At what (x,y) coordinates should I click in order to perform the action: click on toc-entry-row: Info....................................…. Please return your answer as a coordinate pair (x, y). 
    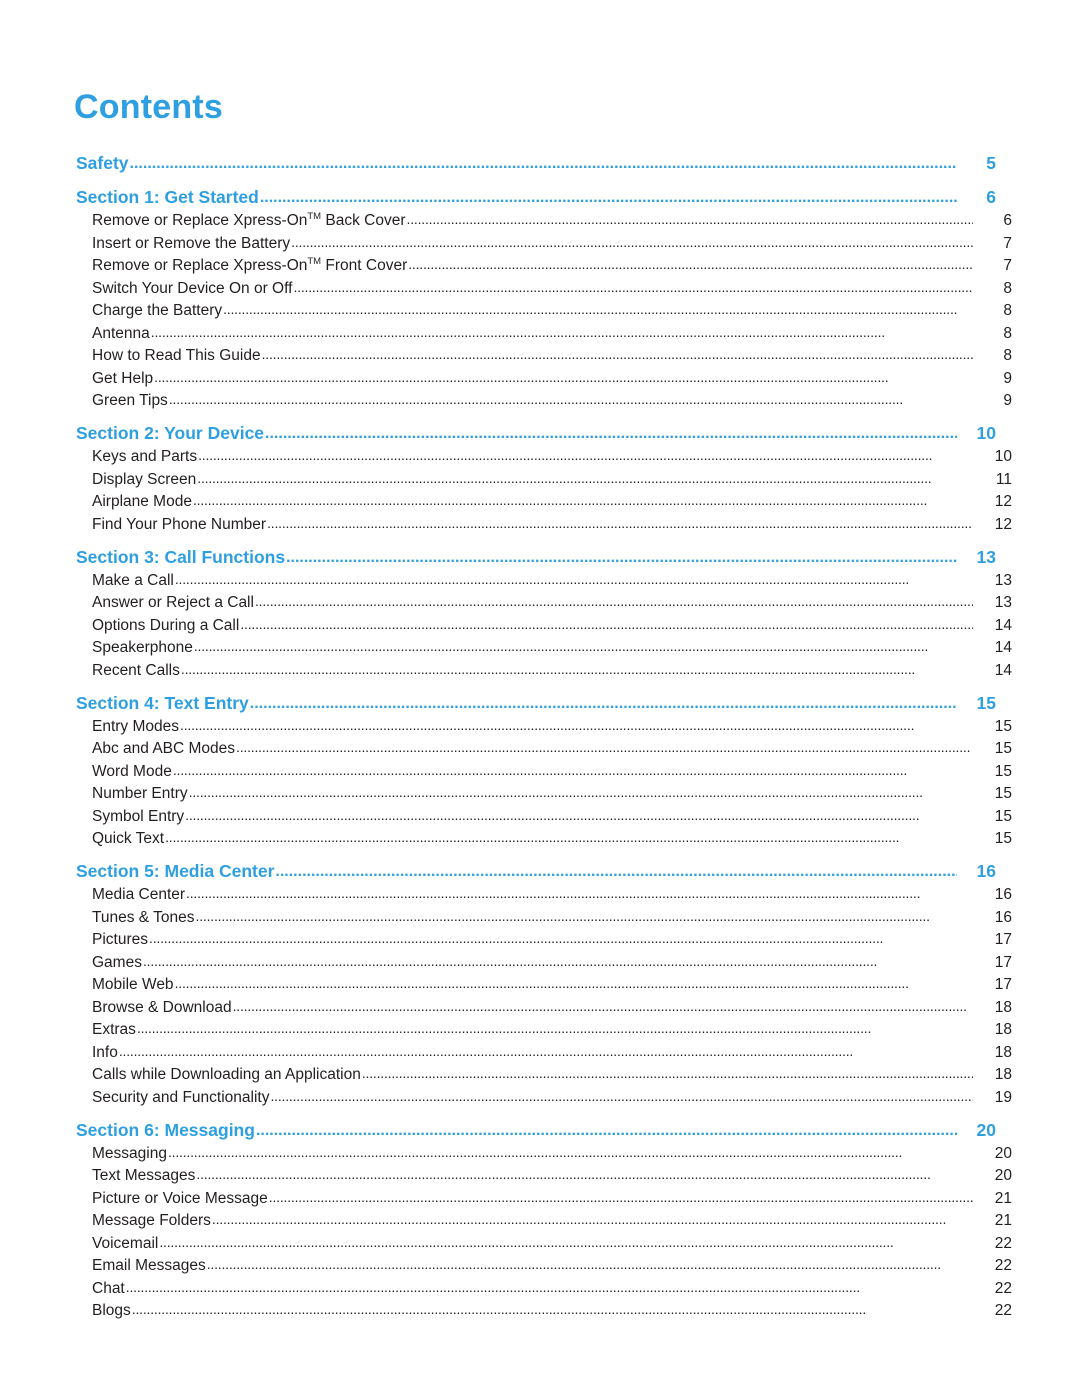
    Looking at the image, I should click on (542, 1052).